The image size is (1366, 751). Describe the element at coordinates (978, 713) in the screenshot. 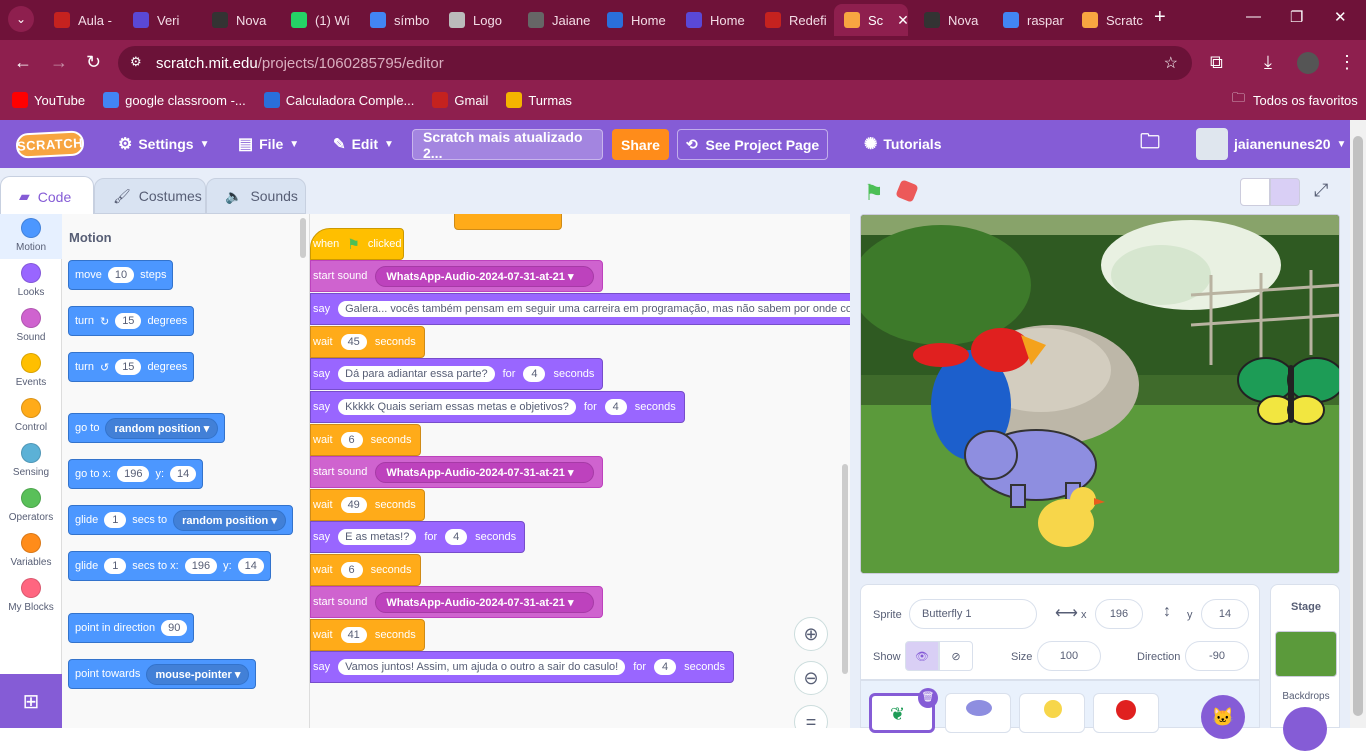

I see `sprite-thumb-elephant` at that location.